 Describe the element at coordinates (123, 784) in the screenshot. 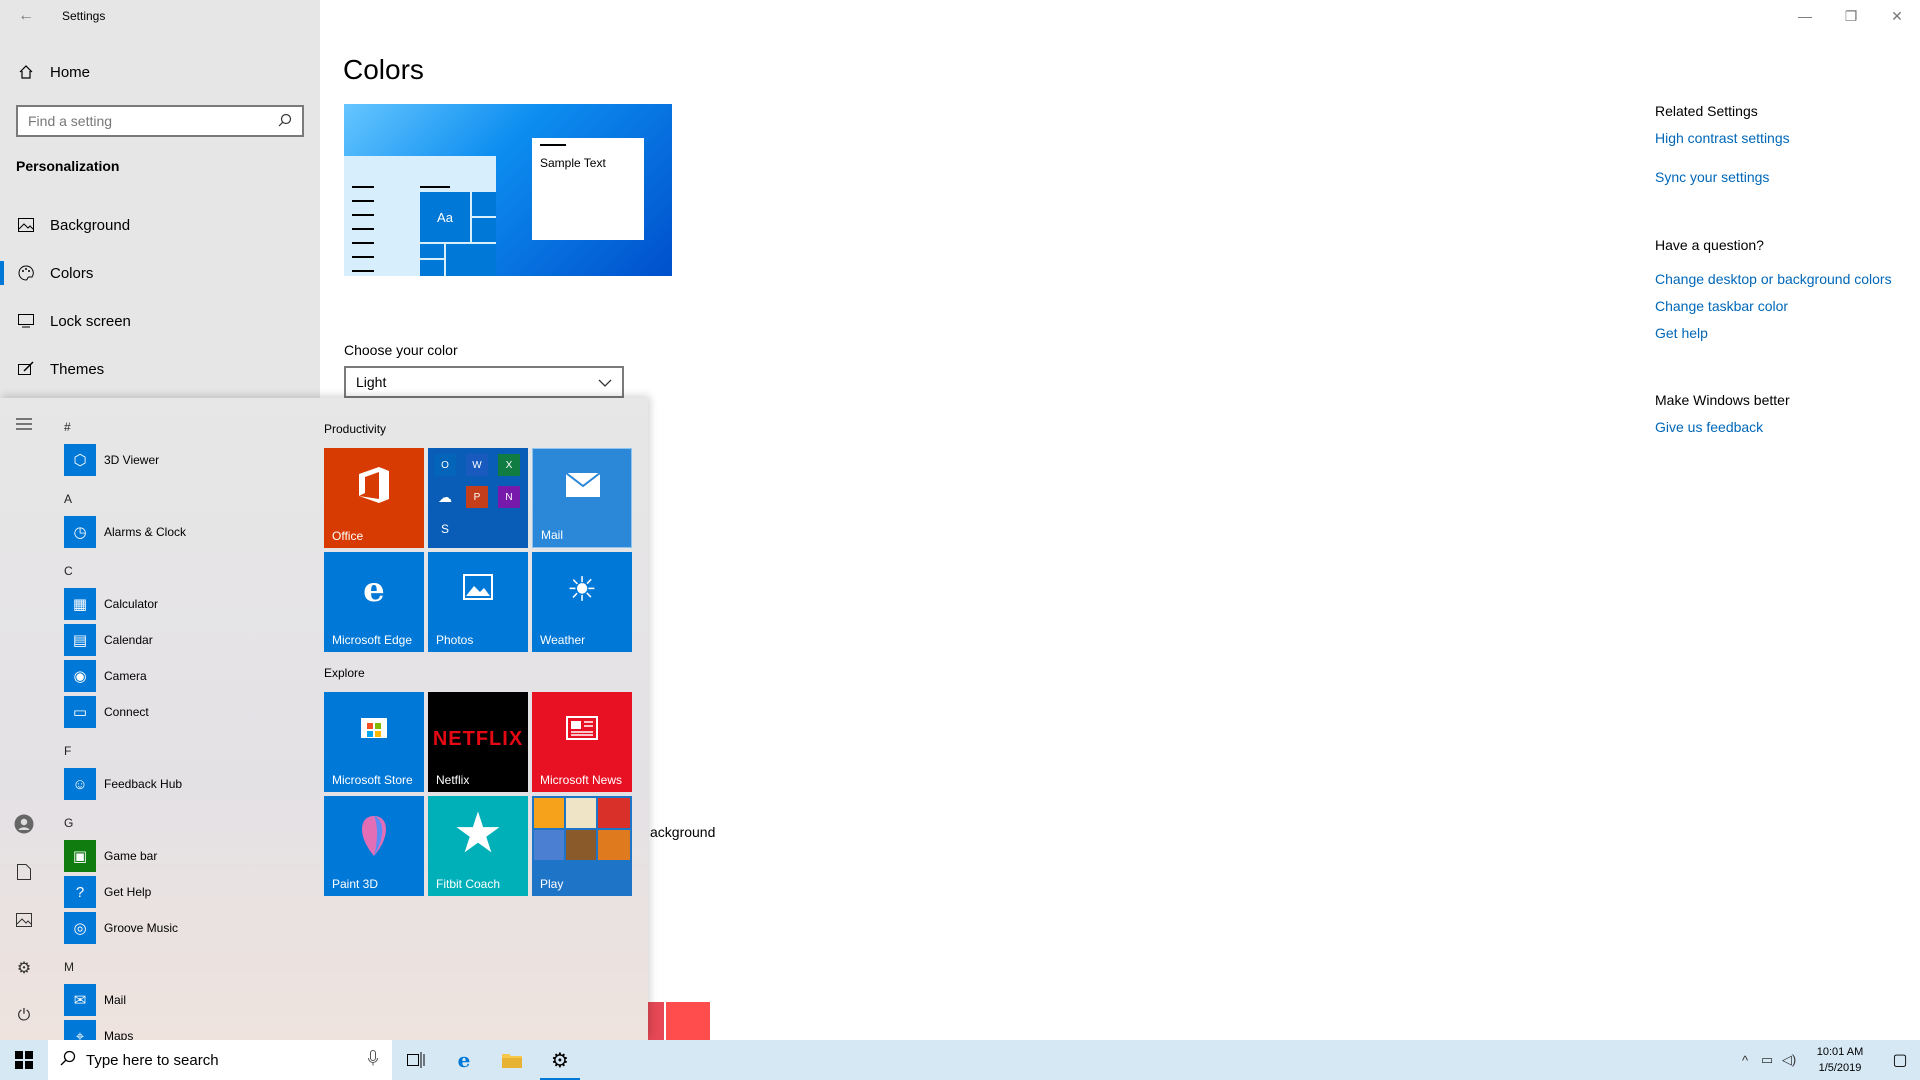

I see `app-feedback-hub: ☺ Feedback Hub` at that location.